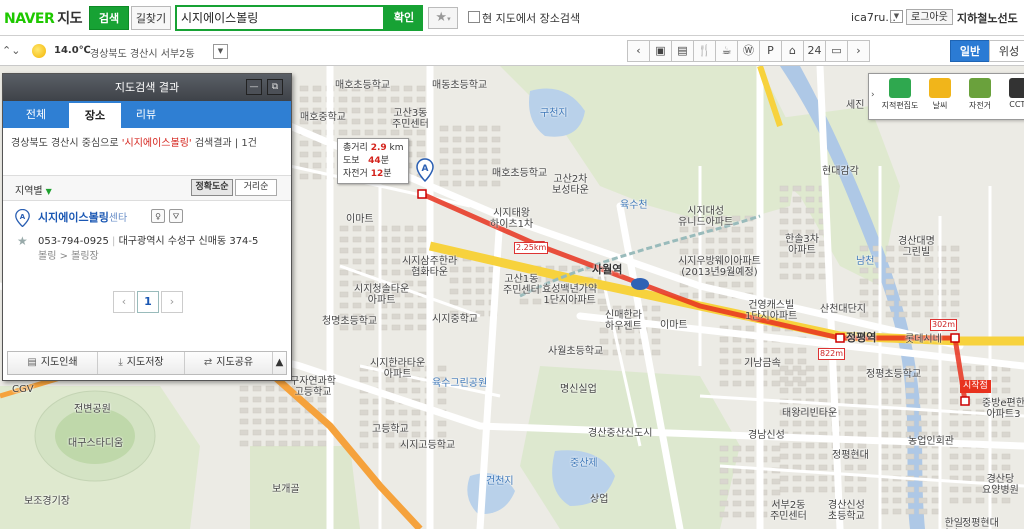 The height and width of the screenshot is (529, 1024). Describe the element at coordinates (82, 217) in the screenshot. I see `place-name: 시지에이스볼링센타` at that location.